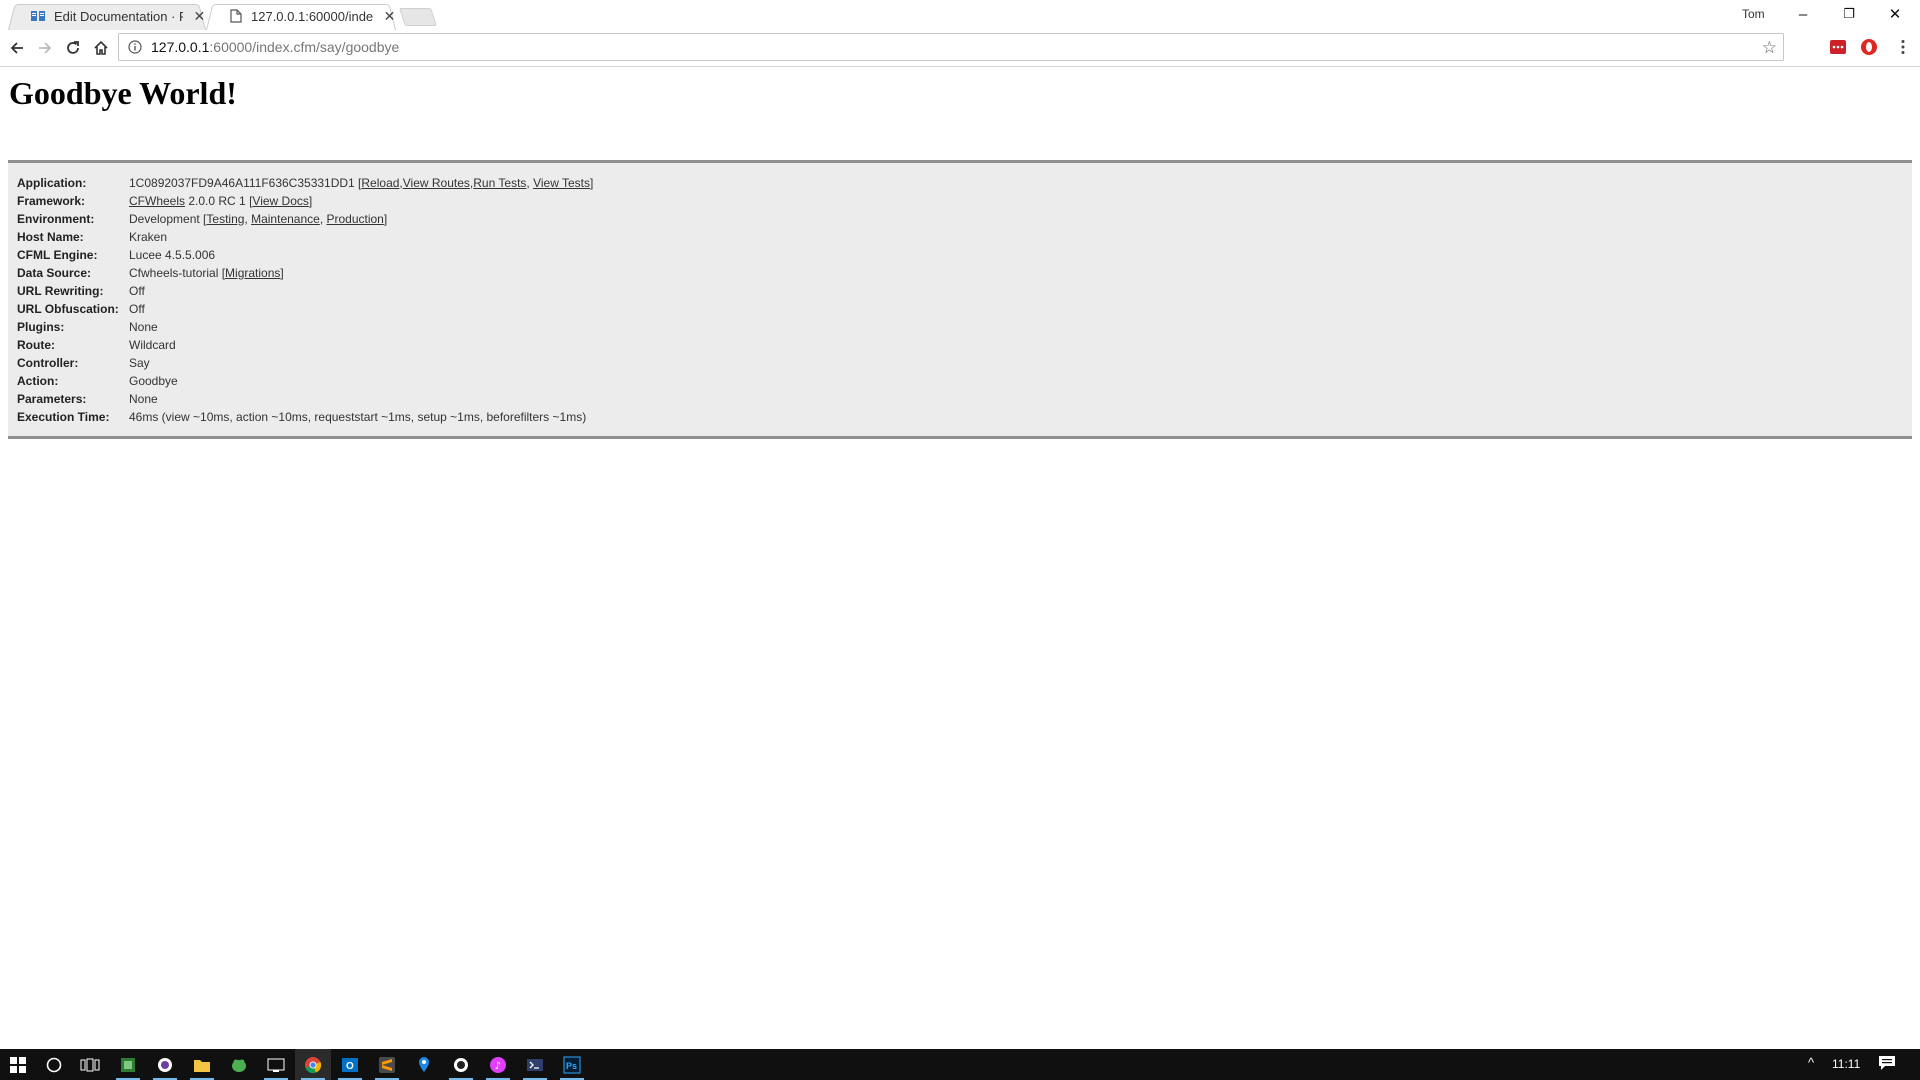 This screenshot has height=1080, width=1920. Describe the element at coordinates (498, 1064) in the screenshot. I see `itunes-icon: ♪` at that location.